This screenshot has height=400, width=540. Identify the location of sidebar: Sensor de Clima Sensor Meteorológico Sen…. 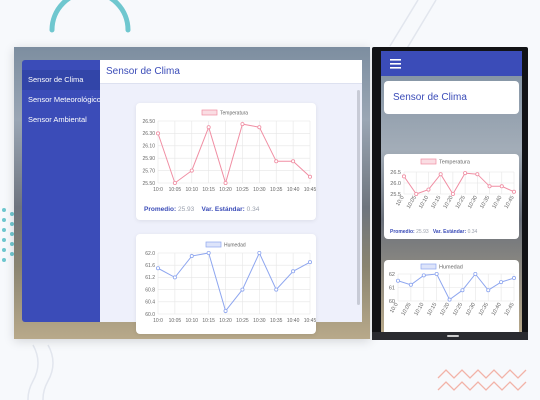
(61, 191).